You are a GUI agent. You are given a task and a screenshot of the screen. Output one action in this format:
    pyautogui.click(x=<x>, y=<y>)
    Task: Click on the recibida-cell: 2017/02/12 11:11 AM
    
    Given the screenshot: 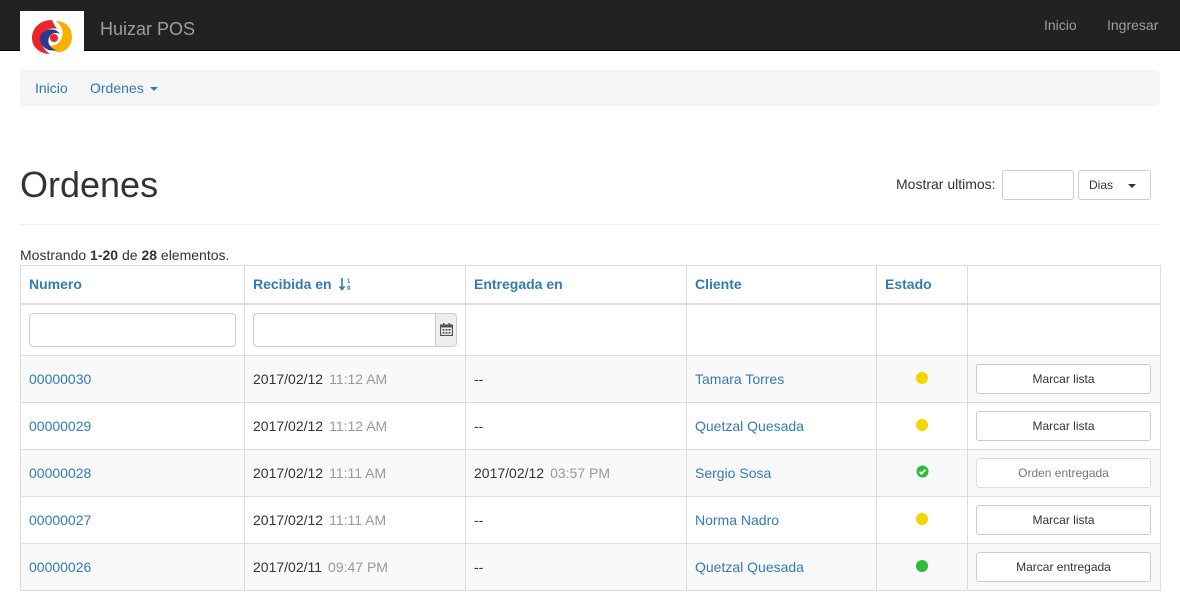 What is the action you would take?
    pyautogui.click(x=355, y=473)
    